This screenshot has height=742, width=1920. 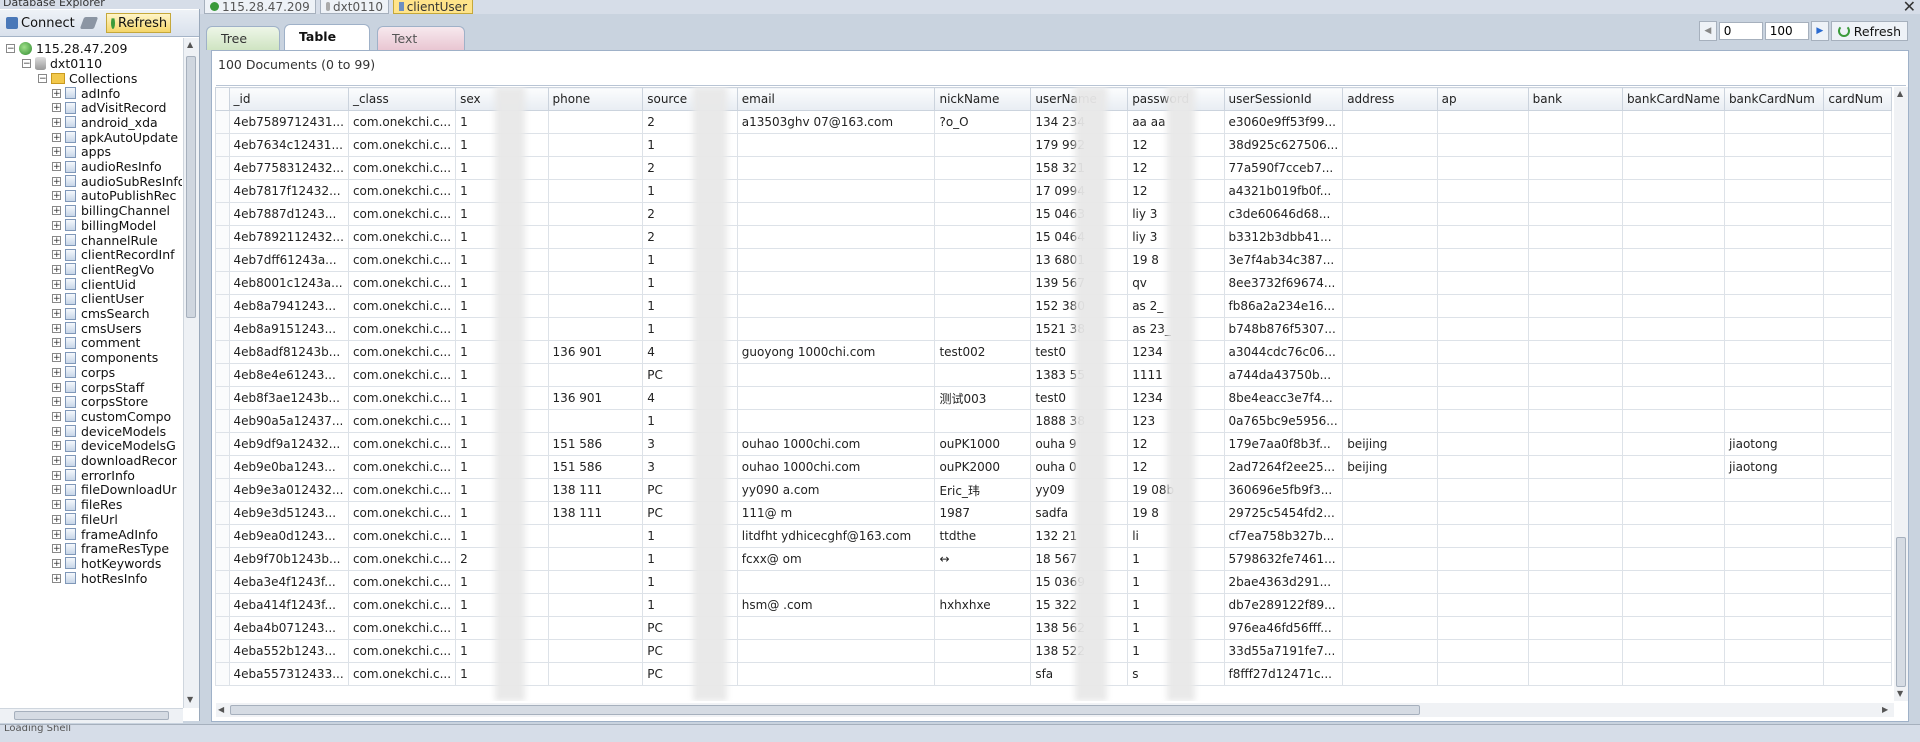 What do you see at coordinates (1819, 31) in the screenshot?
I see `next-page-button: ▶` at bounding box center [1819, 31].